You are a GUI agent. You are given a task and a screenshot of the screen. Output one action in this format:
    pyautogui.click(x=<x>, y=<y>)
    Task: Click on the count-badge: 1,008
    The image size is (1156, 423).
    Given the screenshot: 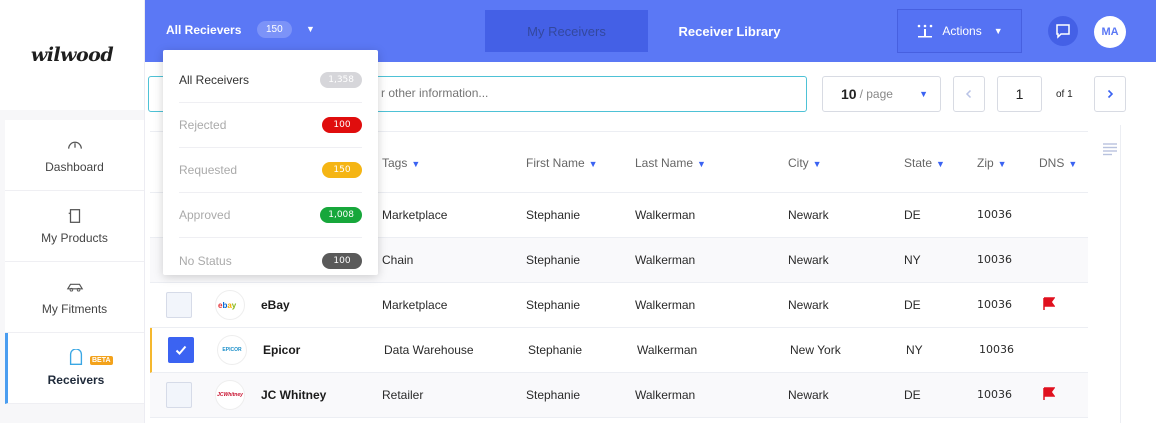 What is the action you would take?
    pyautogui.click(x=341, y=215)
    